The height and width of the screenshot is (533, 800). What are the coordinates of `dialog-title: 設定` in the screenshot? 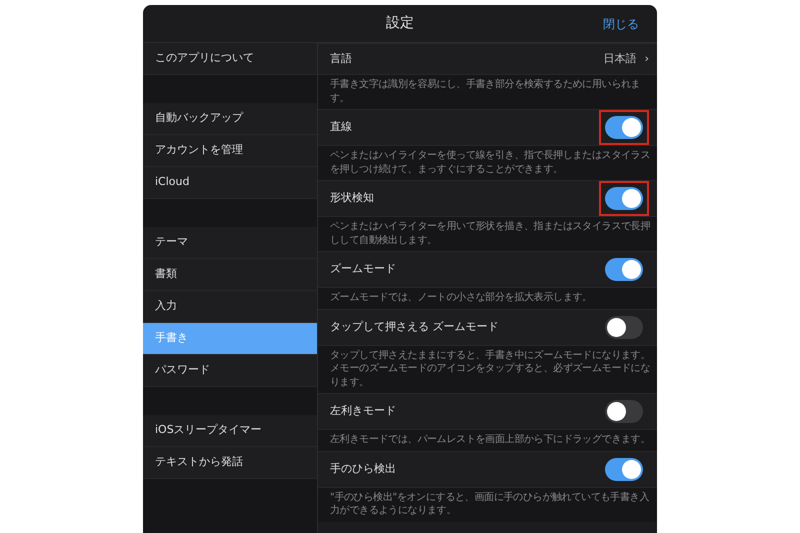 It's located at (400, 23).